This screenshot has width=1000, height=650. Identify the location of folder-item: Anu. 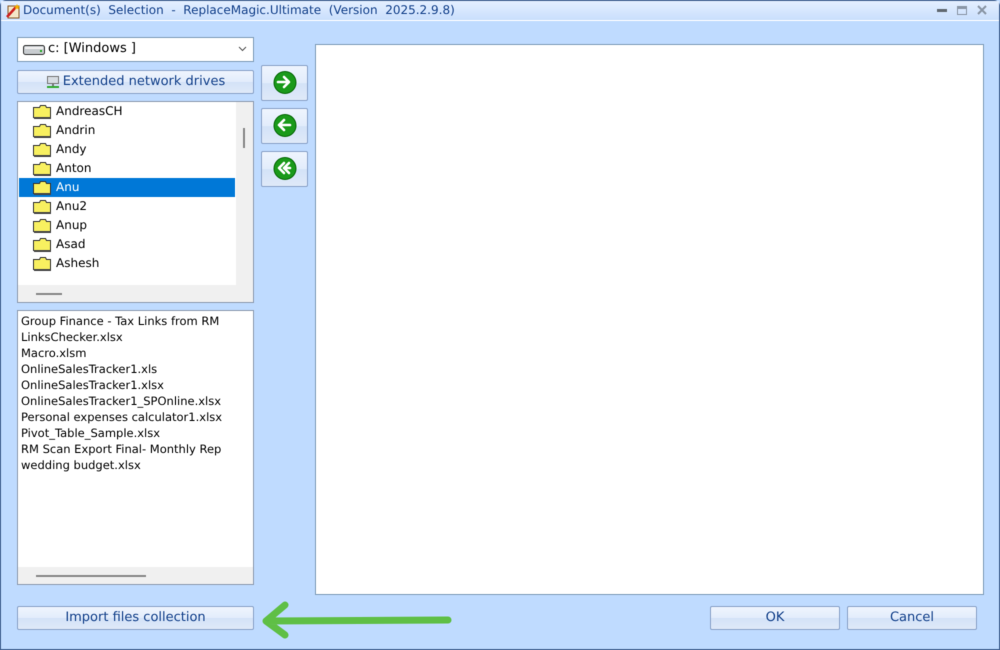
(127, 187).